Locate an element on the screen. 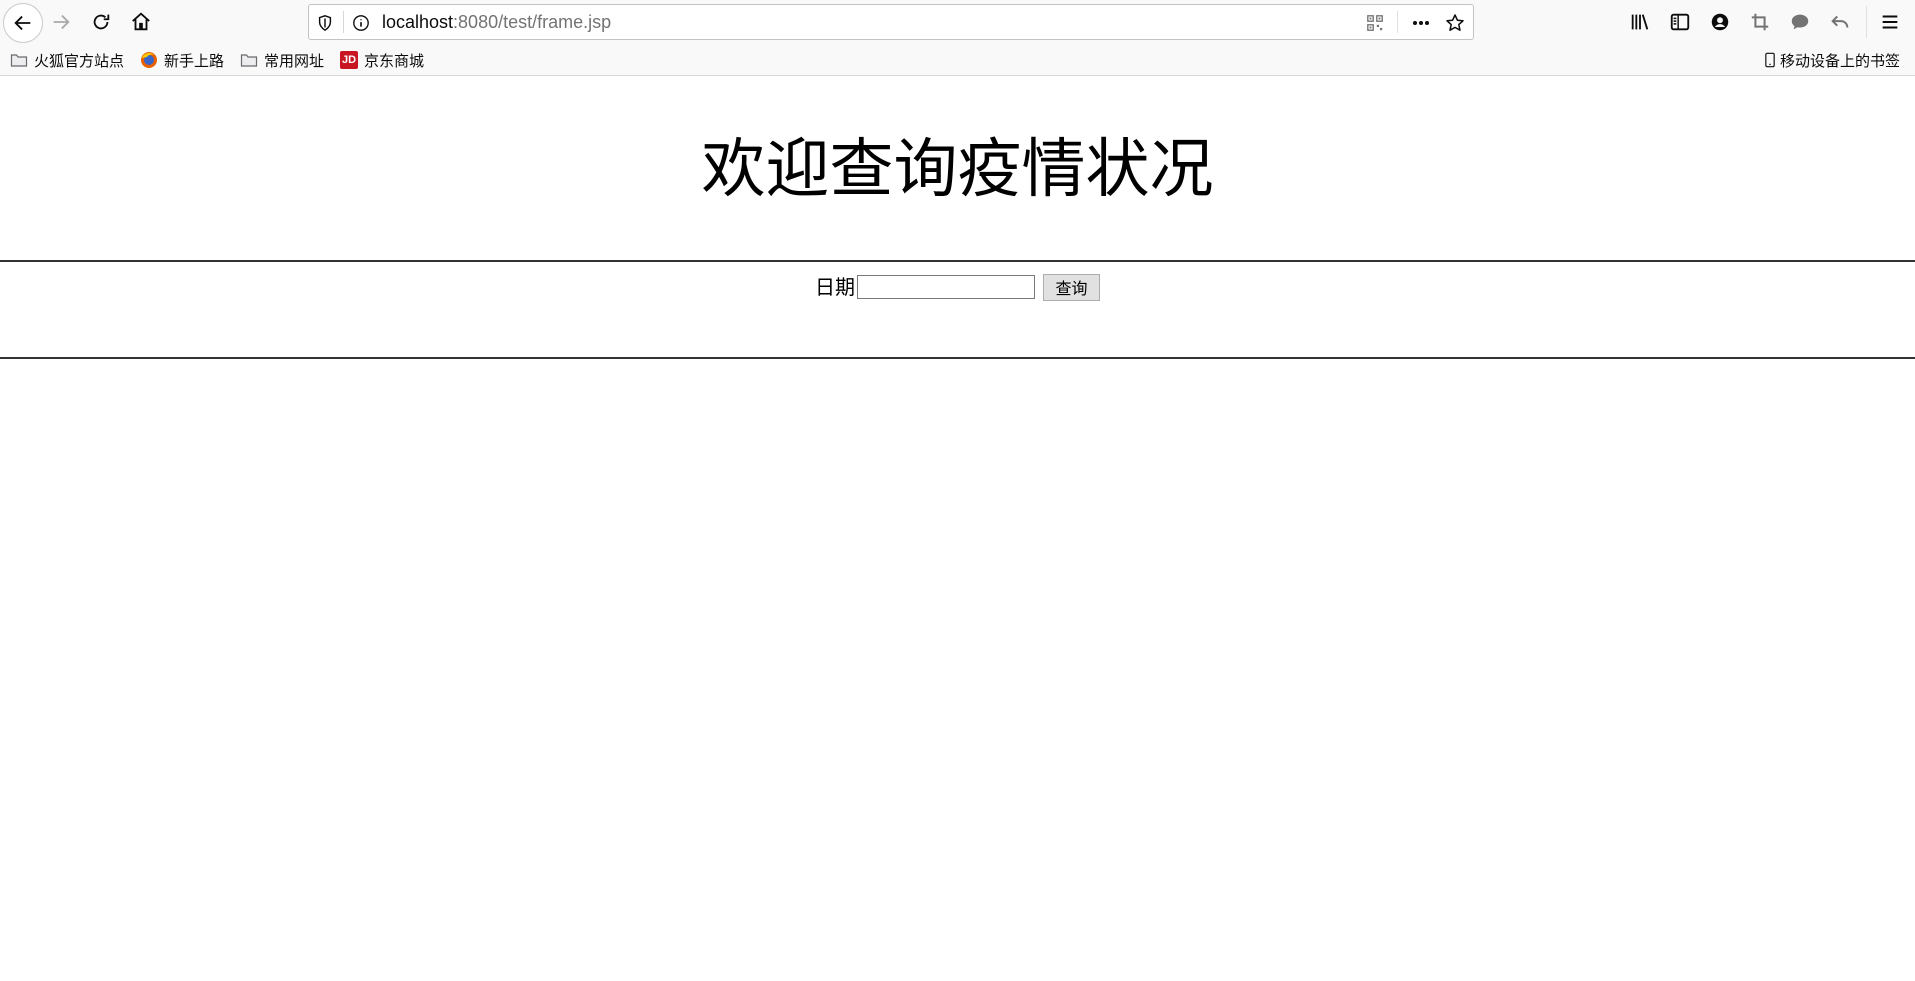 This screenshot has width=1915, height=981. query-form: 日期 查询 is located at coordinates (957, 287).